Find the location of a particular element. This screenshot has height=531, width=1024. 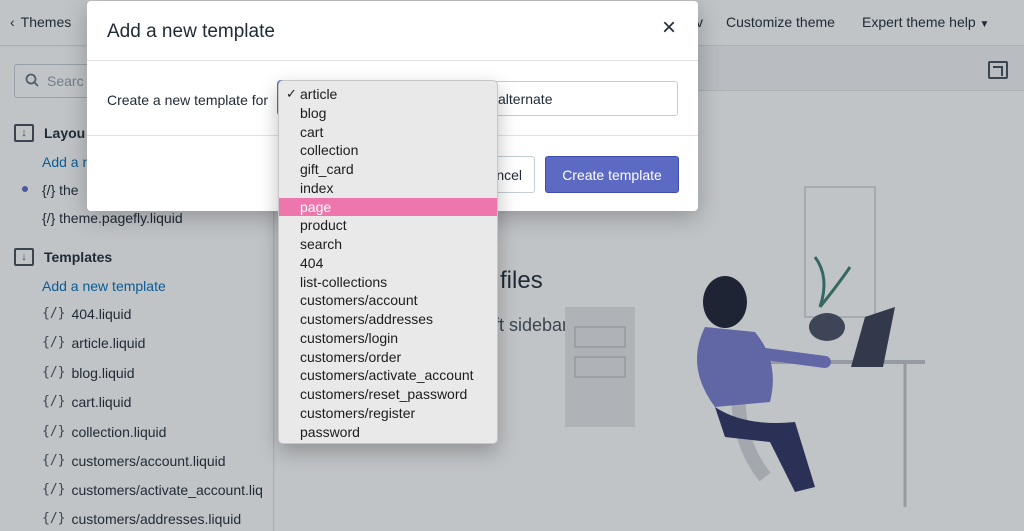

template-suffix-input is located at coordinates (581, 98).